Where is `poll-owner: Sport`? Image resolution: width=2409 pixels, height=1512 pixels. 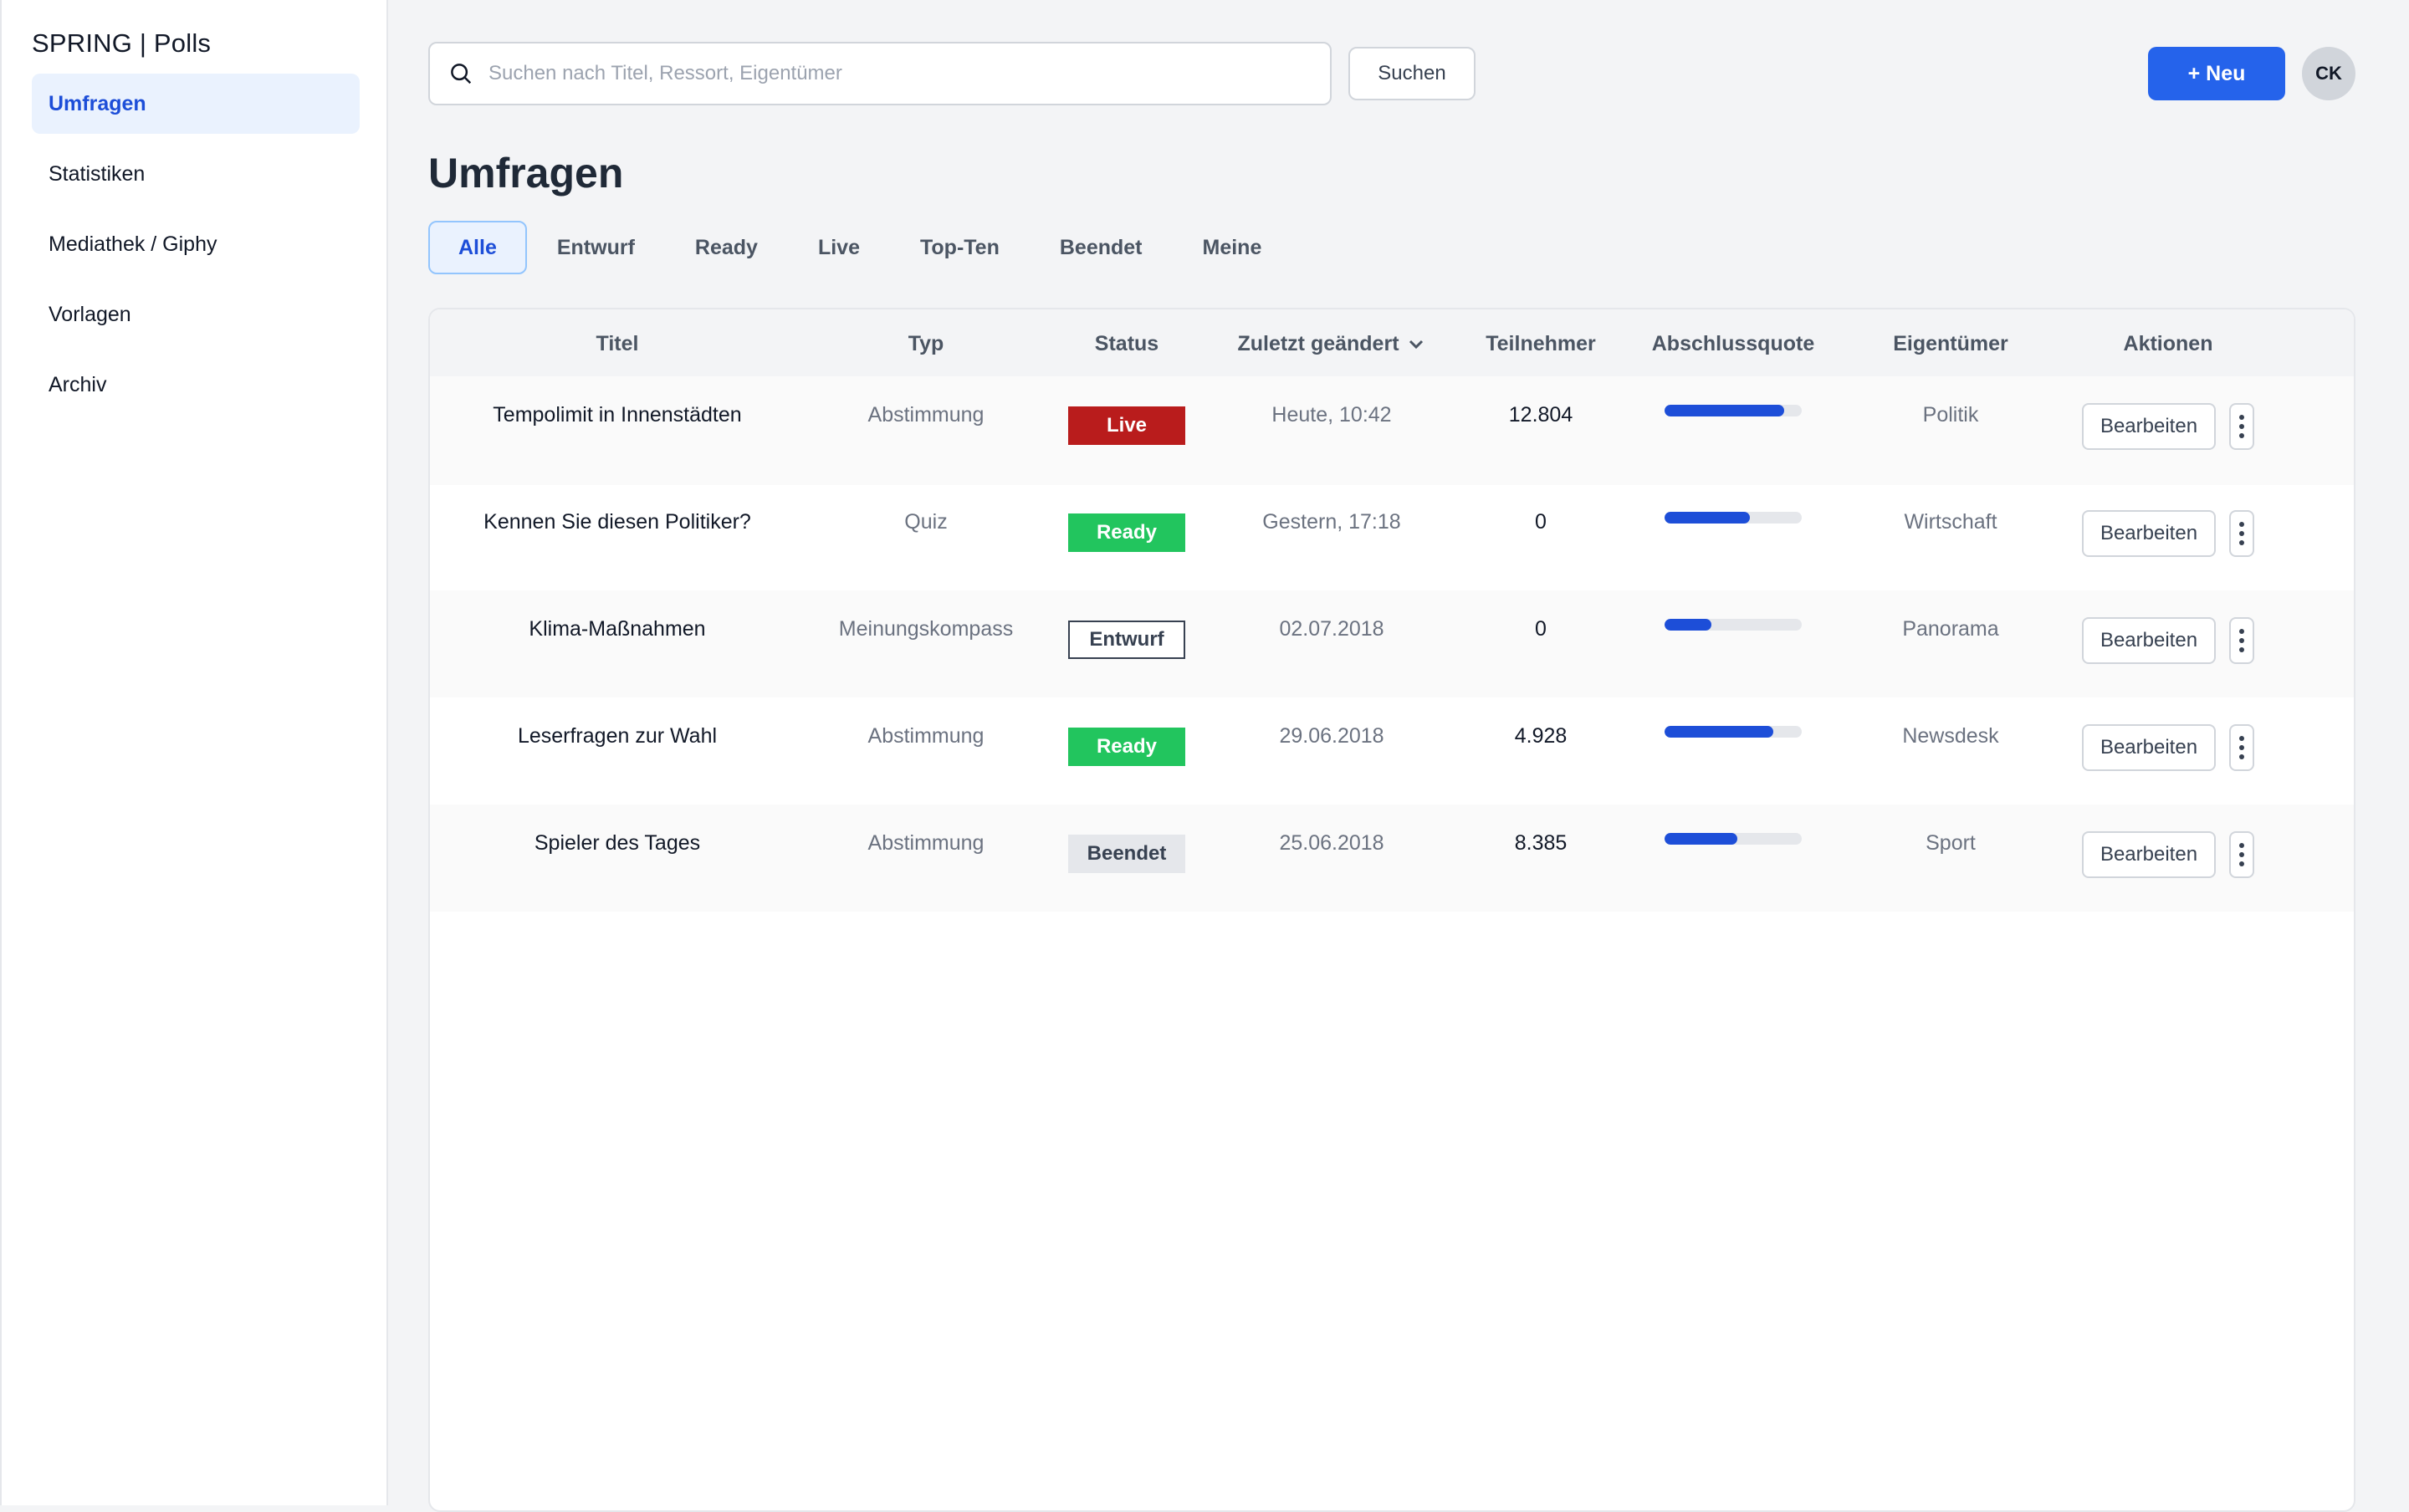 poll-owner: Sport is located at coordinates (1951, 843).